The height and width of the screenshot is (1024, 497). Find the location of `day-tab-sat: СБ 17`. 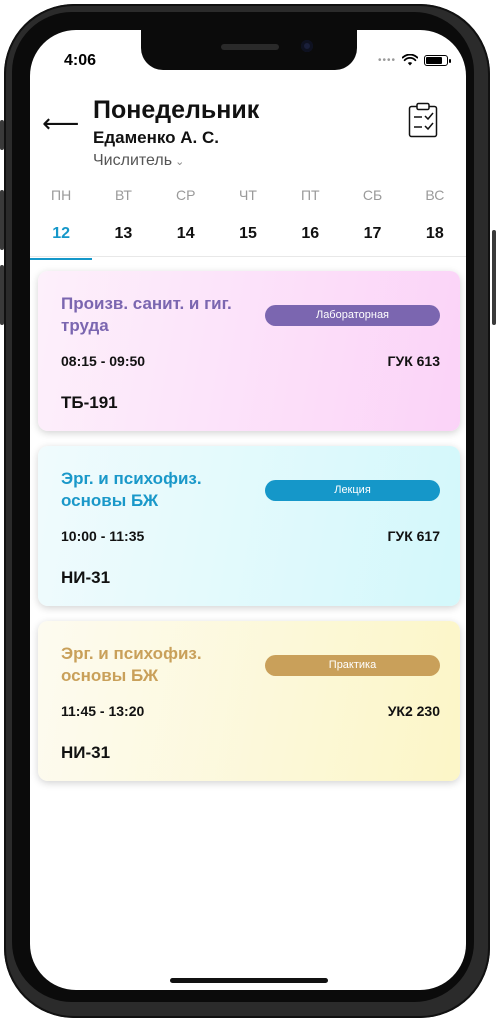

day-tab-sat: СБ 17 is located at coordinates (372, 219).